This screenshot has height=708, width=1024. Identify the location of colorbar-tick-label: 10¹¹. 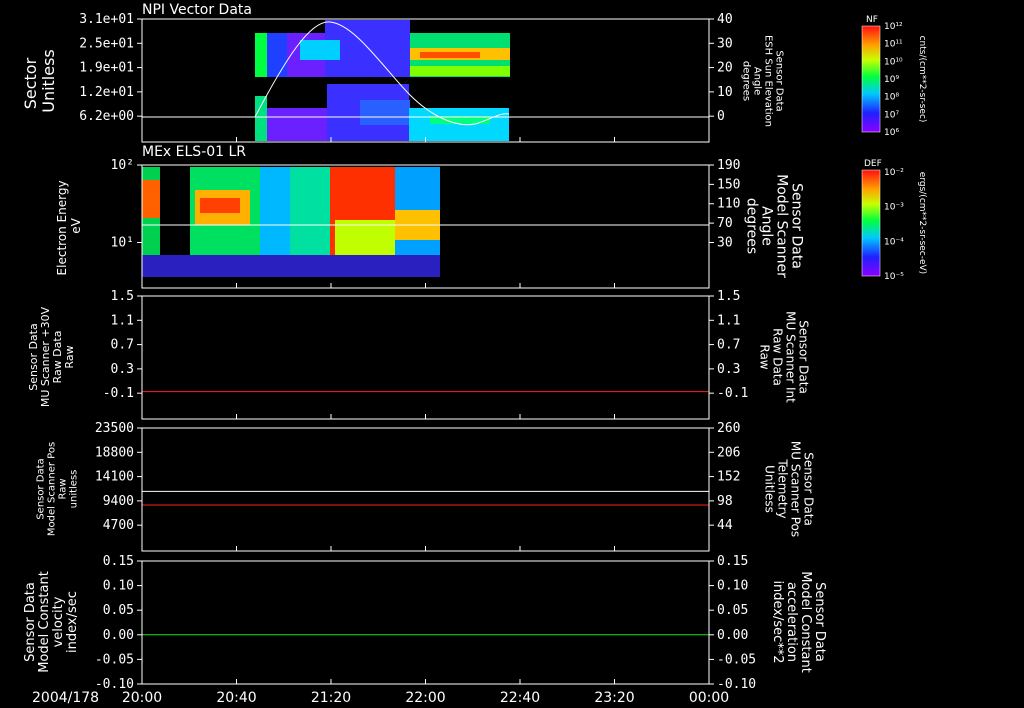
(893, 45).